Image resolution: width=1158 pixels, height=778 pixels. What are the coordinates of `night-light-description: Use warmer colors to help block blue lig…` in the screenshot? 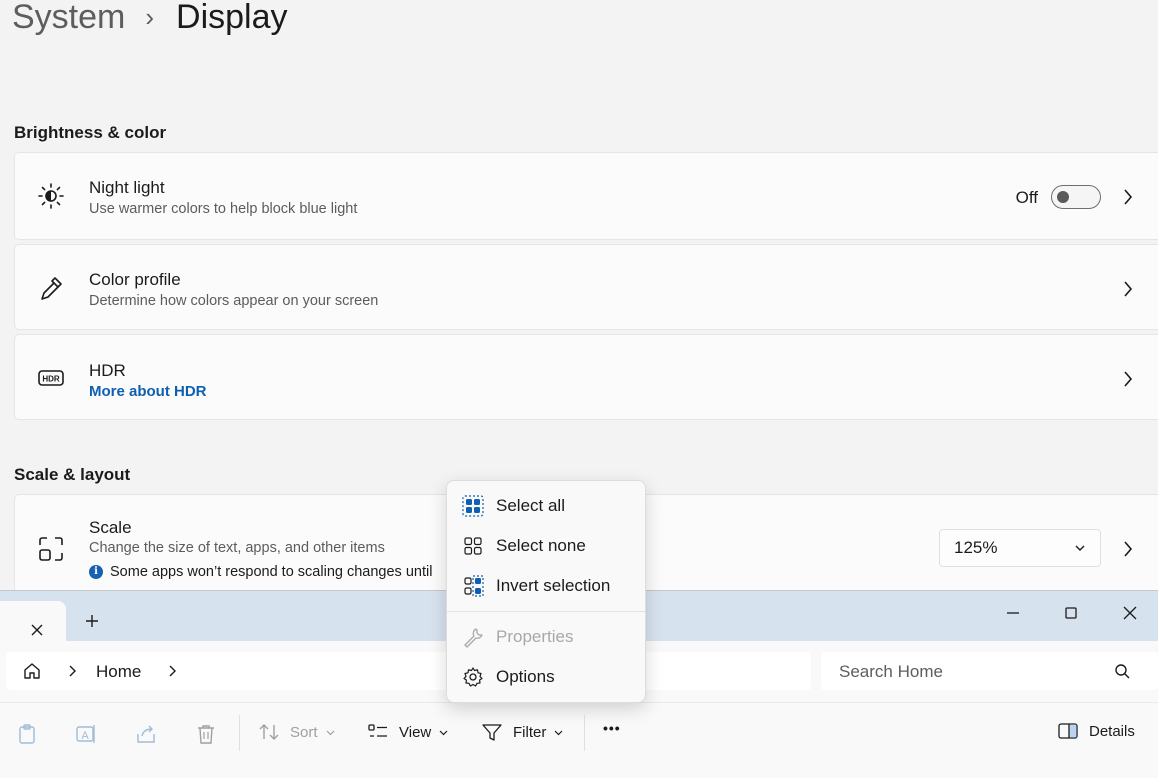 It's located at (223, 209).